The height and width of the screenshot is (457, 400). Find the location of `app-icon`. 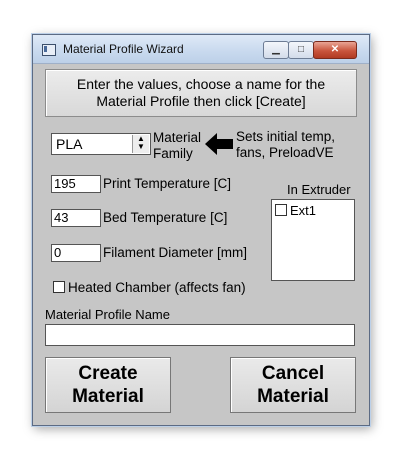

app-icon is located at coordinates (49, 50).